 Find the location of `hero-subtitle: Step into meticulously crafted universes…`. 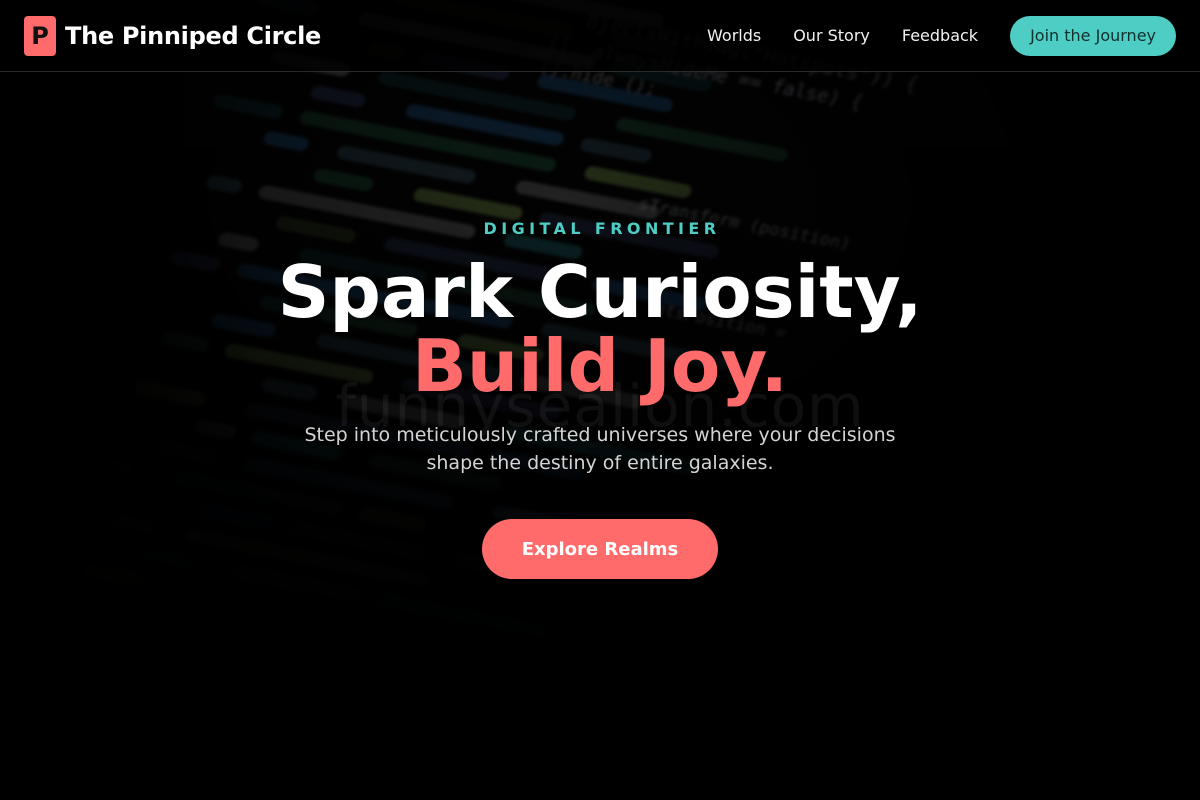

hero-subtitle: Step into meticulously crafted universes… is located at coordinates (600, 449).